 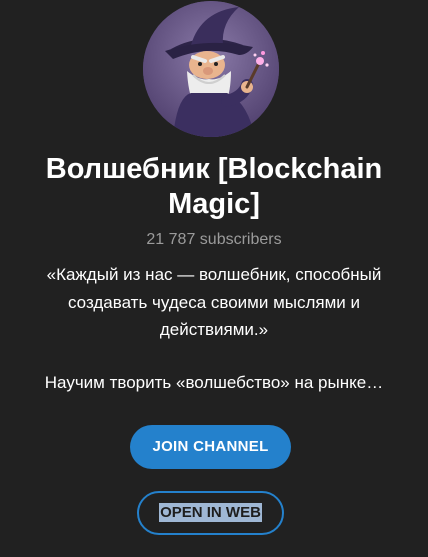 I want to click on join-channel-button: JOIN CHANNEL, so click(x=210, y=447).